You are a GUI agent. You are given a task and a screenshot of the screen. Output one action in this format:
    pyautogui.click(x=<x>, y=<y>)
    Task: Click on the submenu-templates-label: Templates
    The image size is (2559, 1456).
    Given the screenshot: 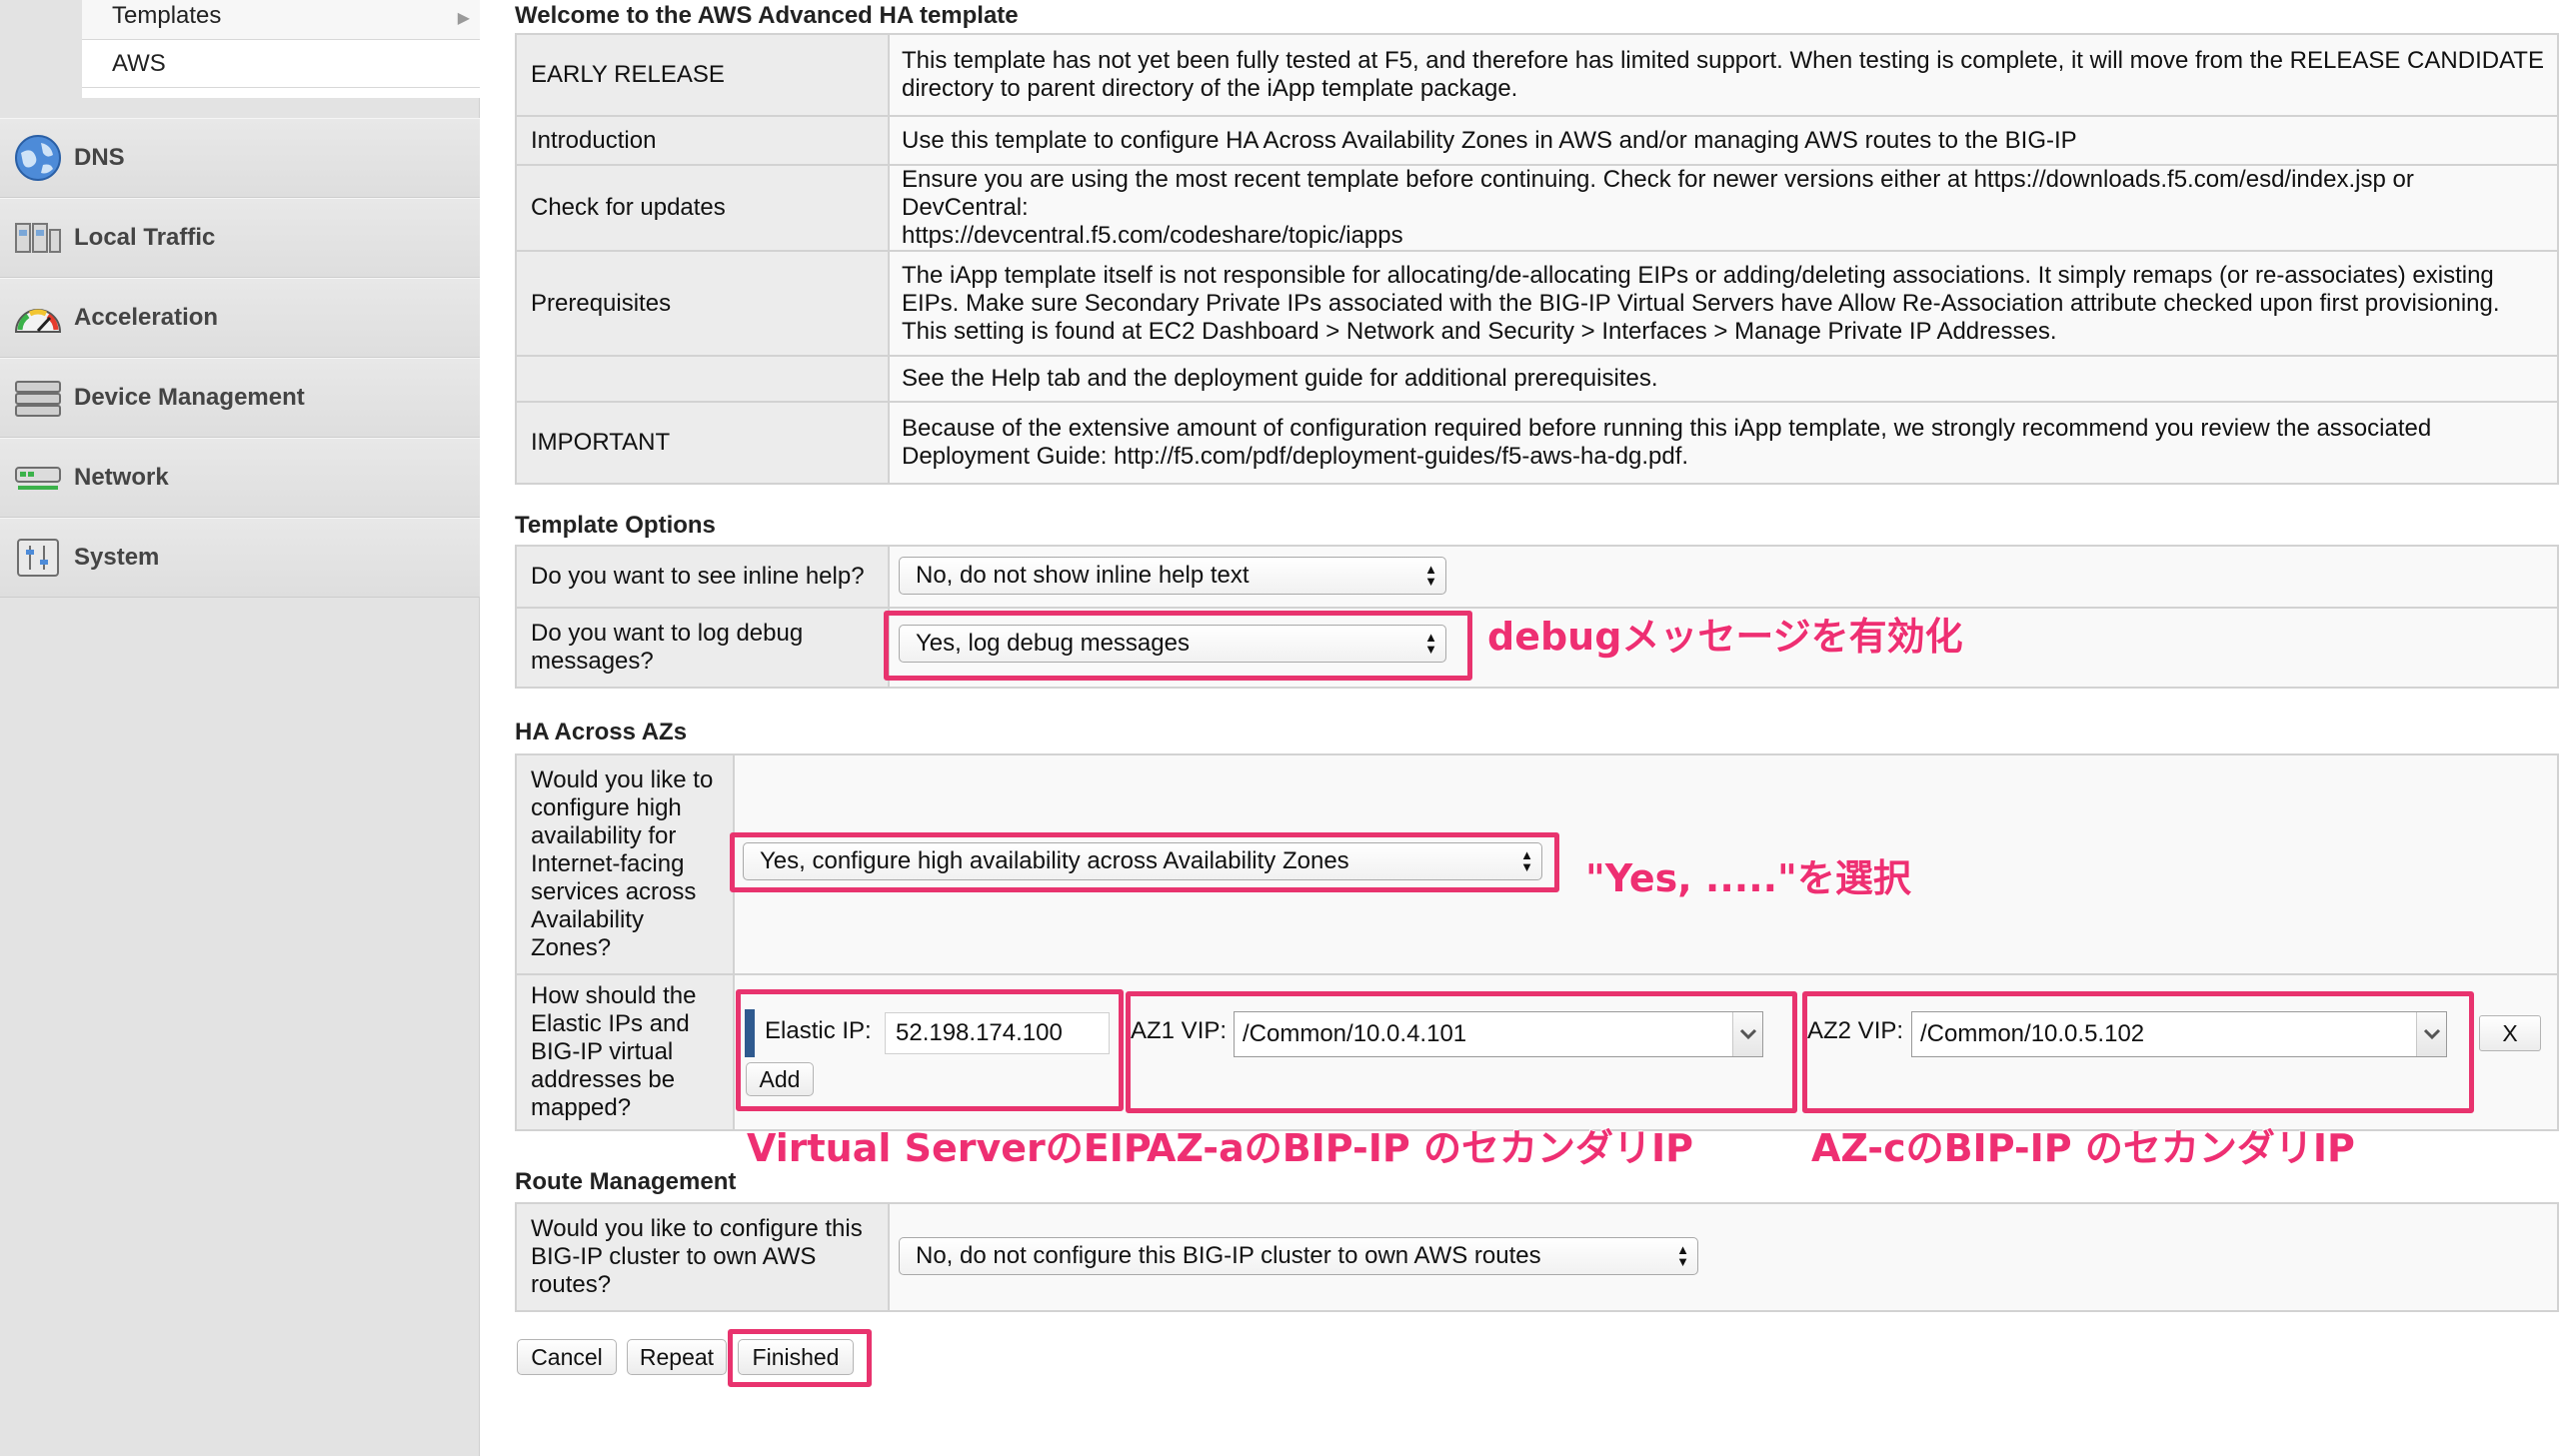 What is the action you would take?
    pyautogui.click(x=167, y=15)
    